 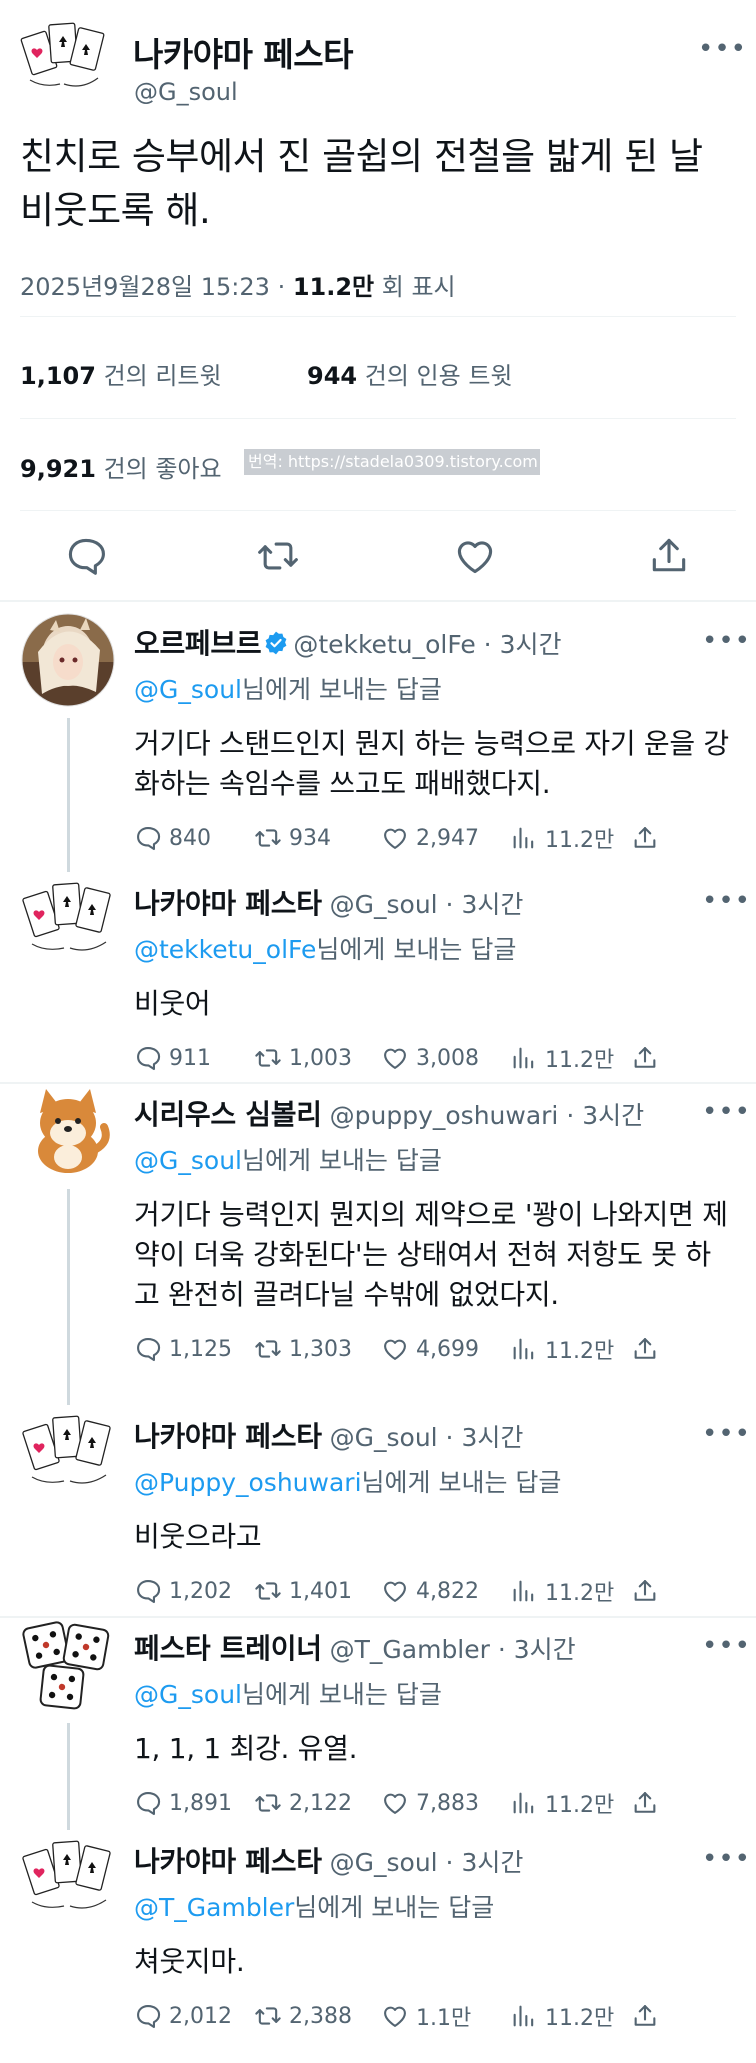 I want to click on retweet-stat: 1,107 건의 리트윗, so click(x=121, y=376).